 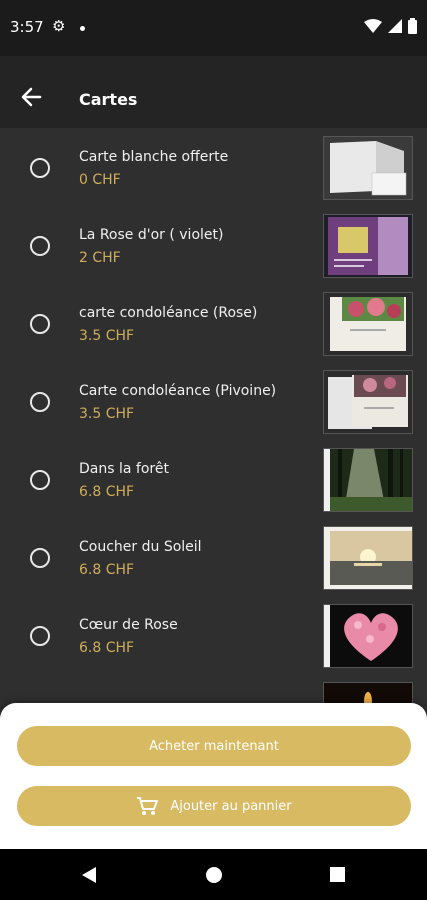 What do you see at coordinates (31, 97) in the screenshot?
I see `back-arrow-icon` at bounding box center [31, 97].